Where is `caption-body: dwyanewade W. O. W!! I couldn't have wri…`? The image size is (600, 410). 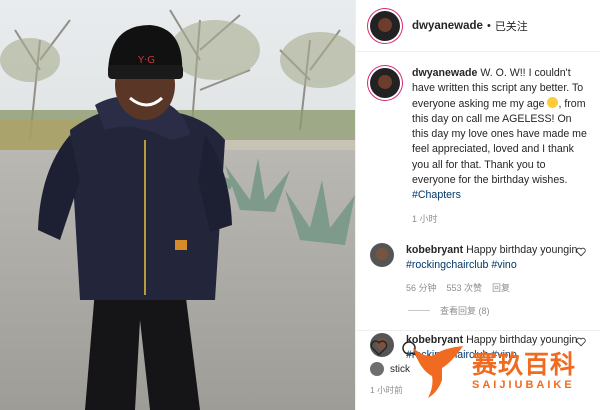 caption-body: dwyanewade W. O. W!! I couldn't have wri… is located at coordinates (501, 146).